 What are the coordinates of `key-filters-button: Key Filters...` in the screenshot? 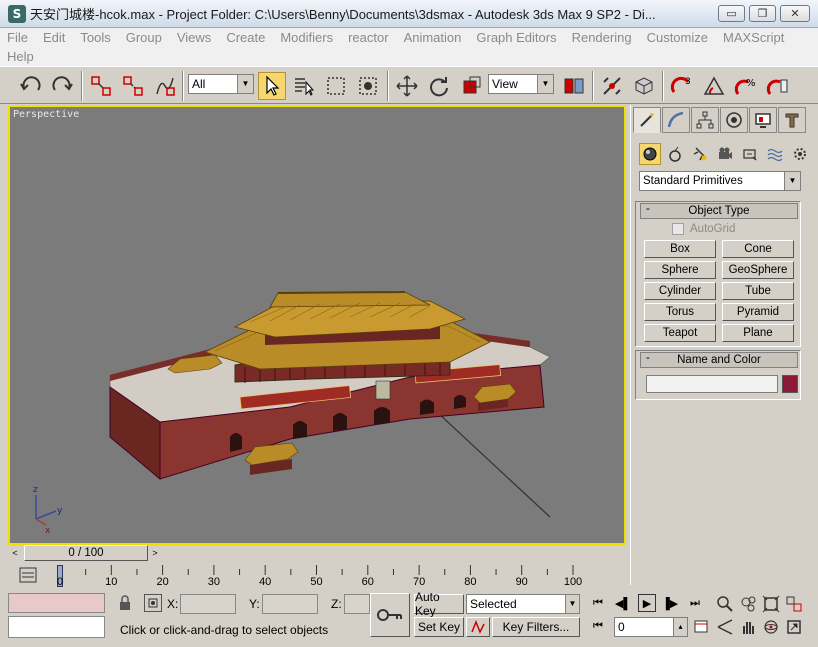 It's located at (536, 627).